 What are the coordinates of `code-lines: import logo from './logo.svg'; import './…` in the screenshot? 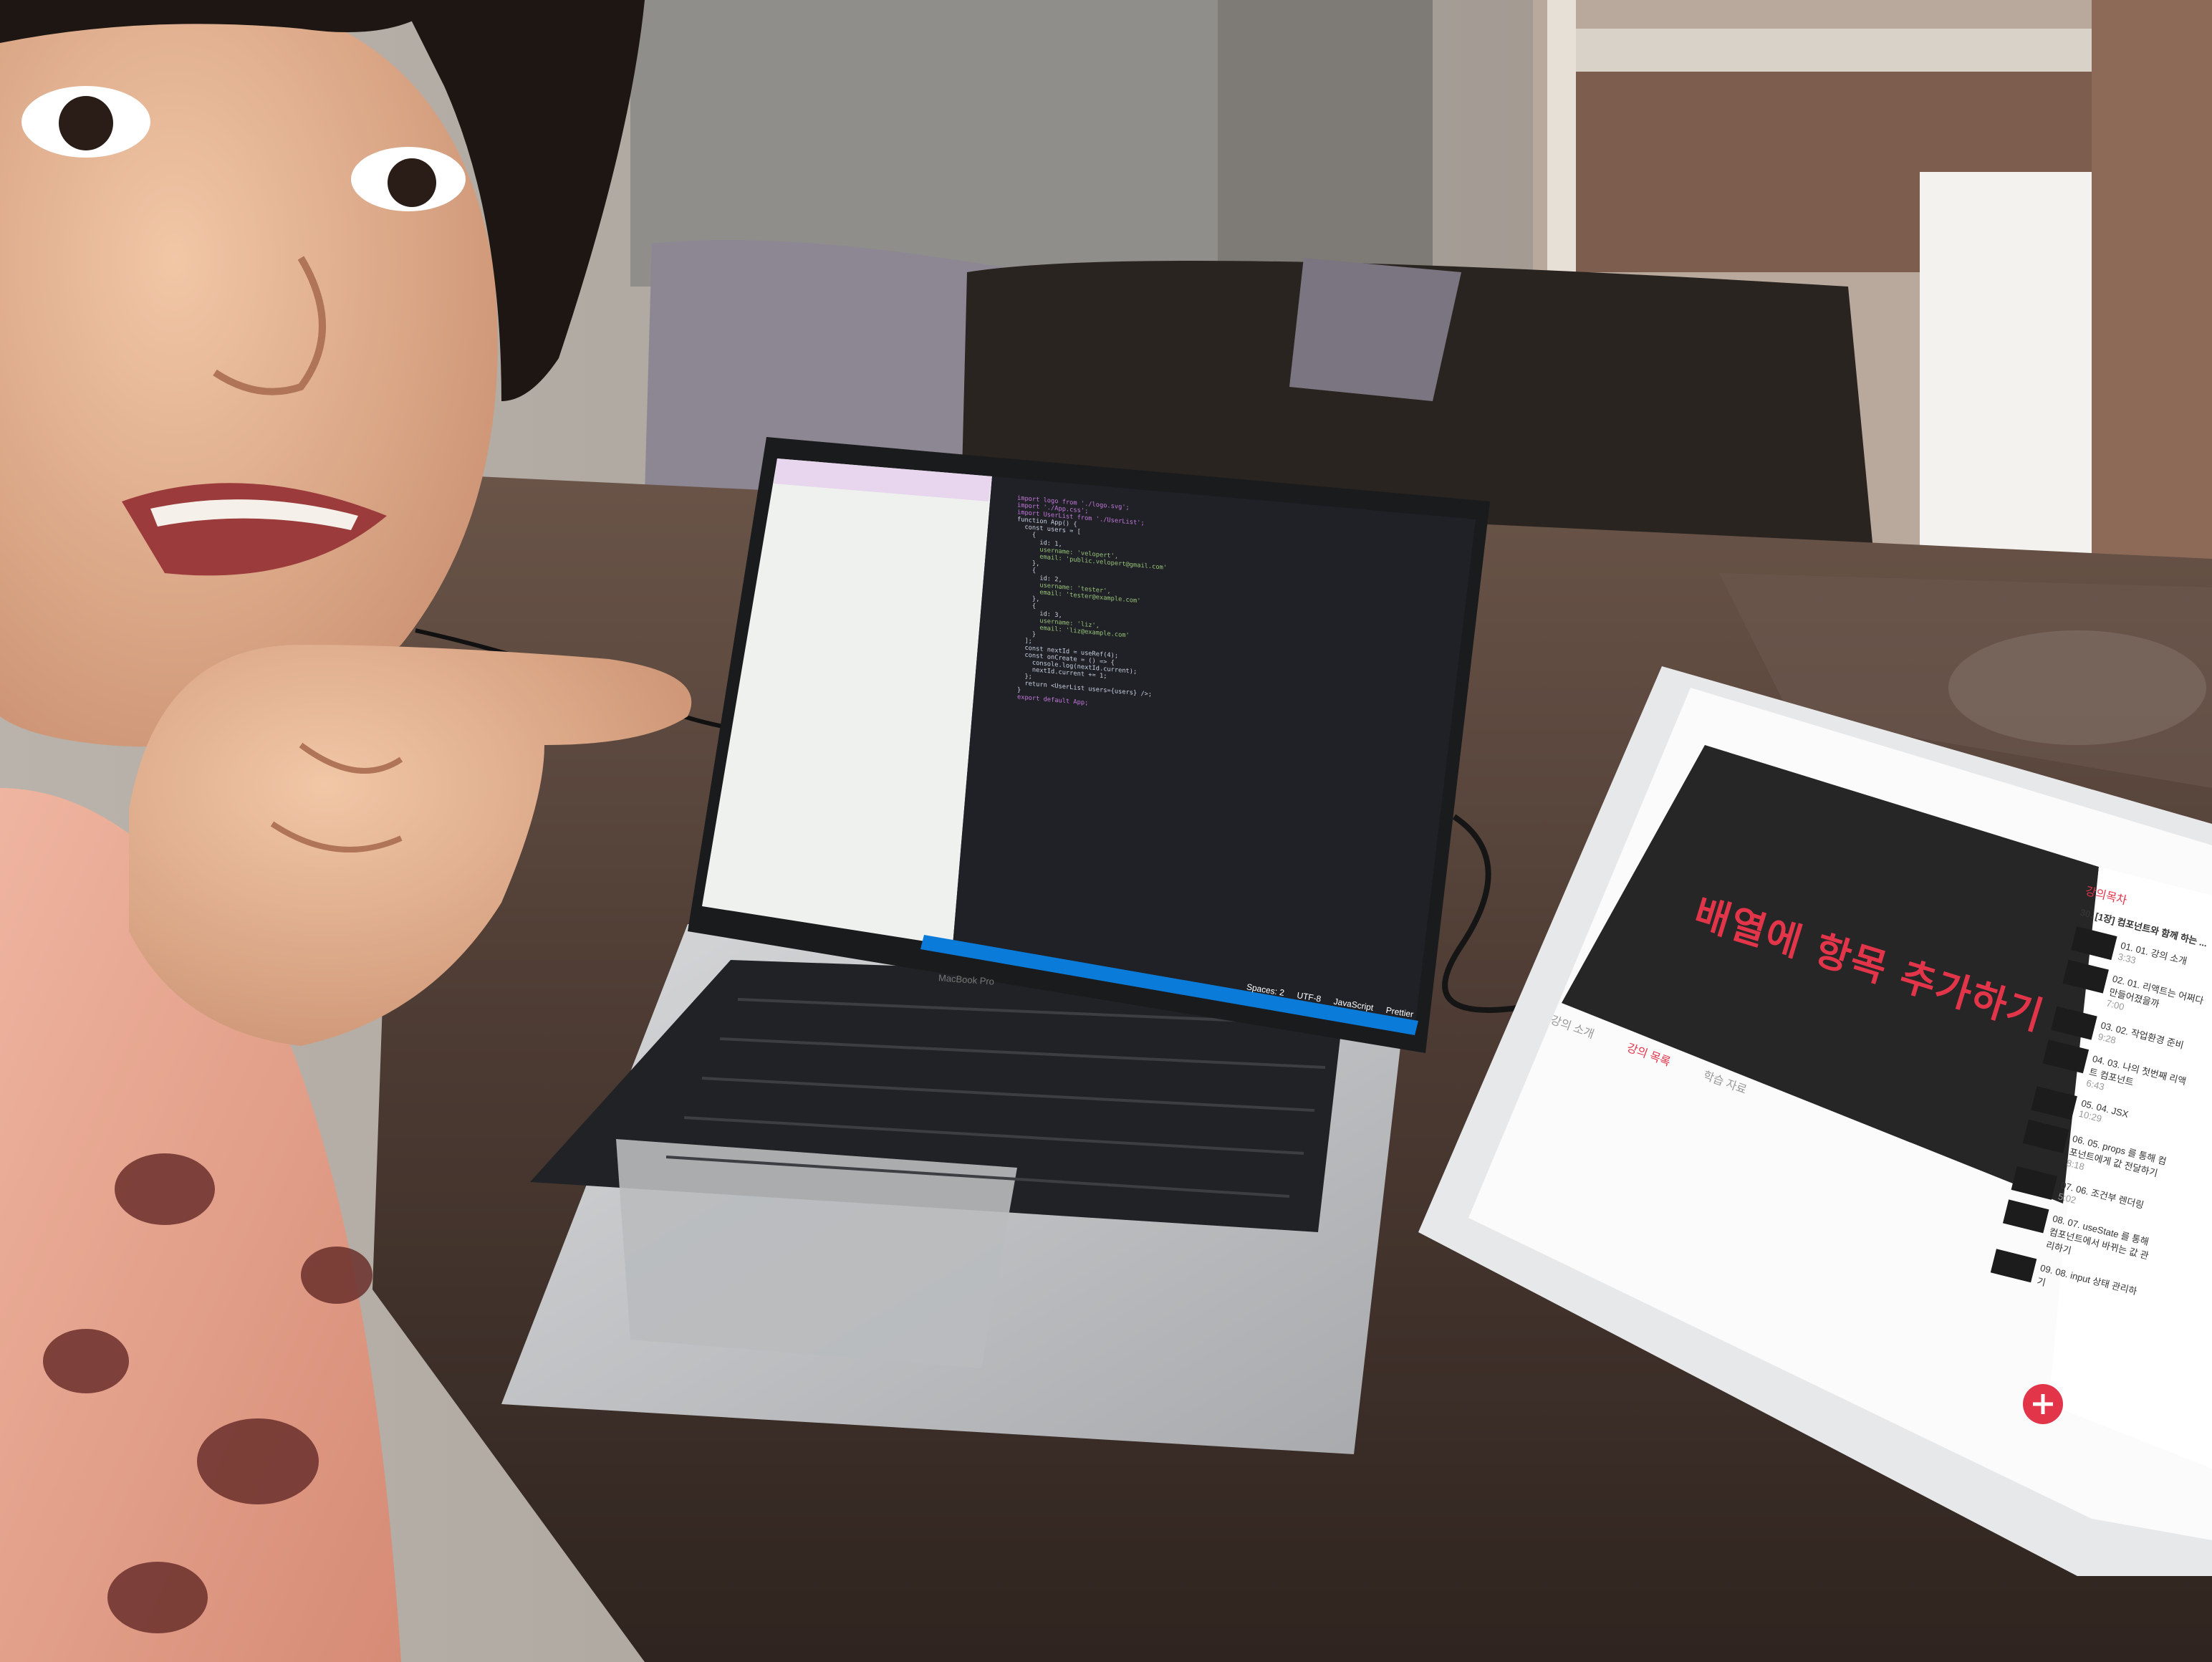 It's located at (1141, 608).